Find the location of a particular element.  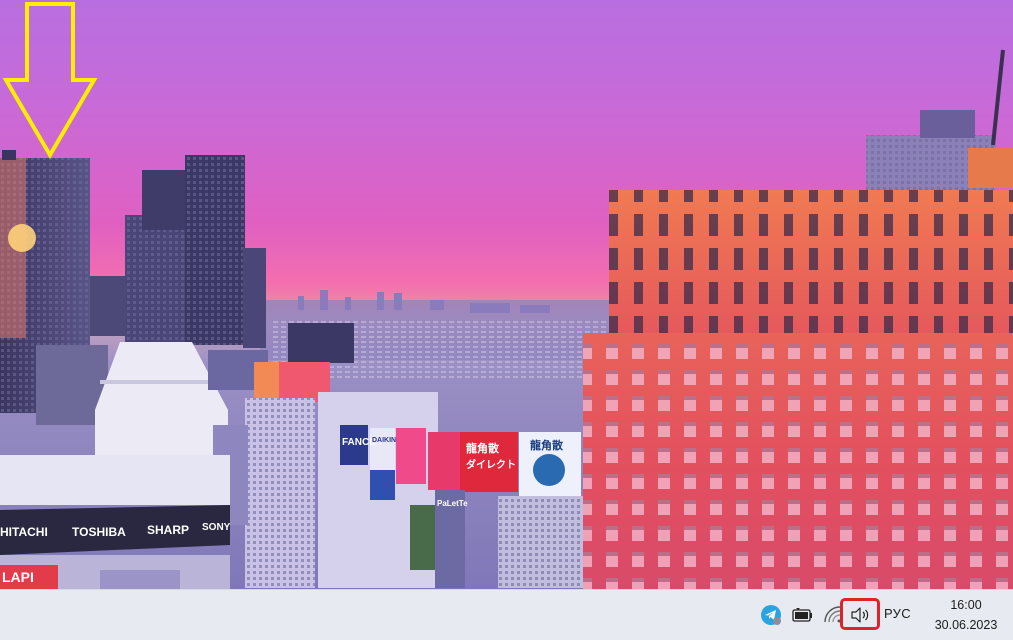

fancl-sign: FANCL is located at coordinates (358, 442).